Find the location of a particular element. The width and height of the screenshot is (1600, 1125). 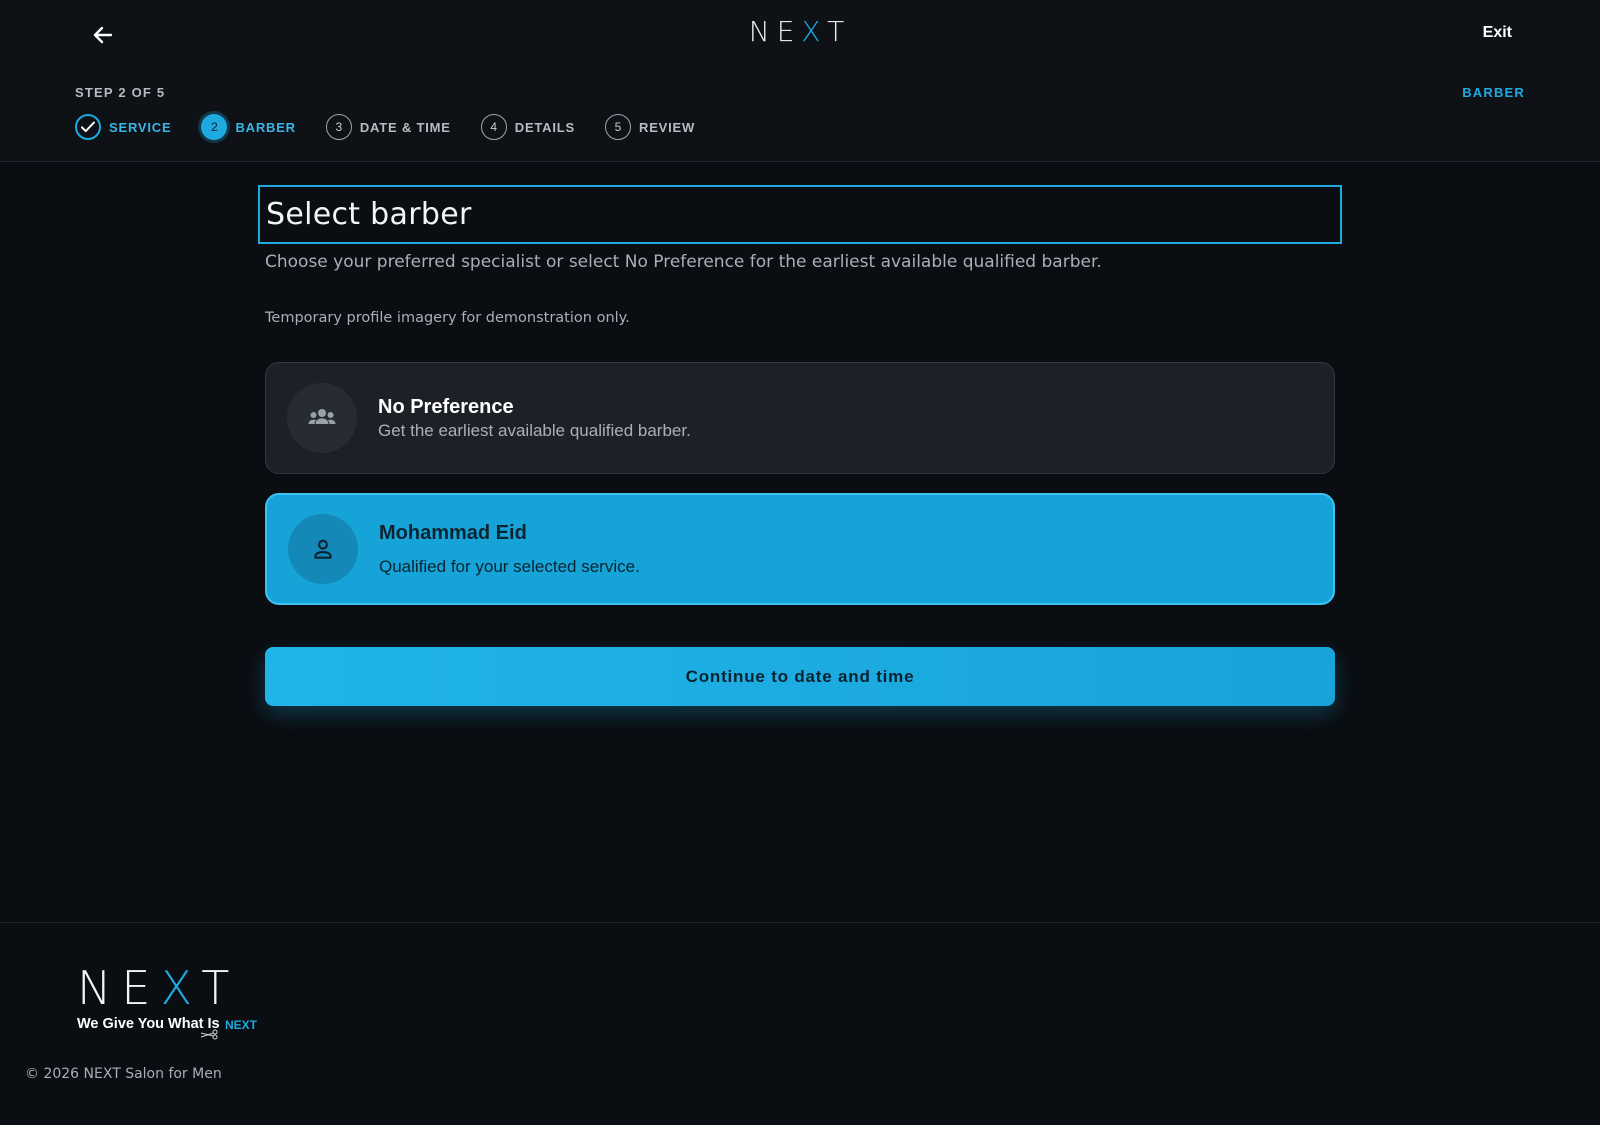

step-barber-label: BARBER is located at coordinates (265, 127).